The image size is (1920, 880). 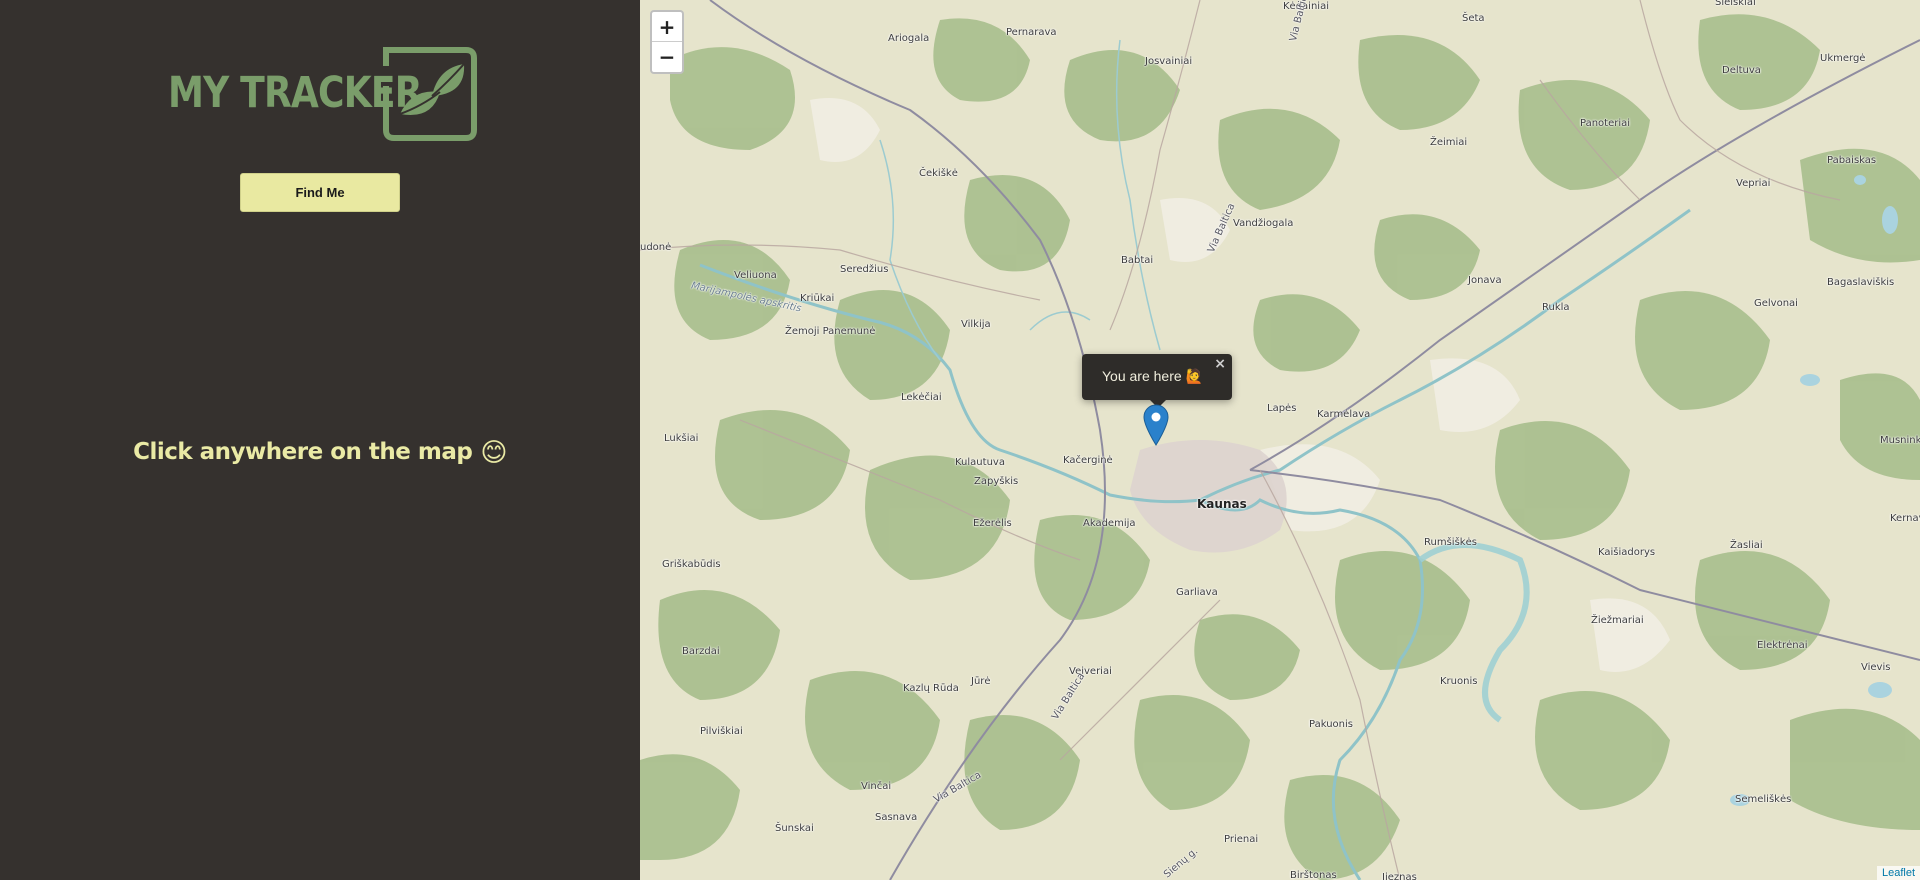 What do you see at coordinates (1898, 873) in the screenshot?
I see `leaflet-attribution-link: Leaflet` at bounding box center [1898, 873].